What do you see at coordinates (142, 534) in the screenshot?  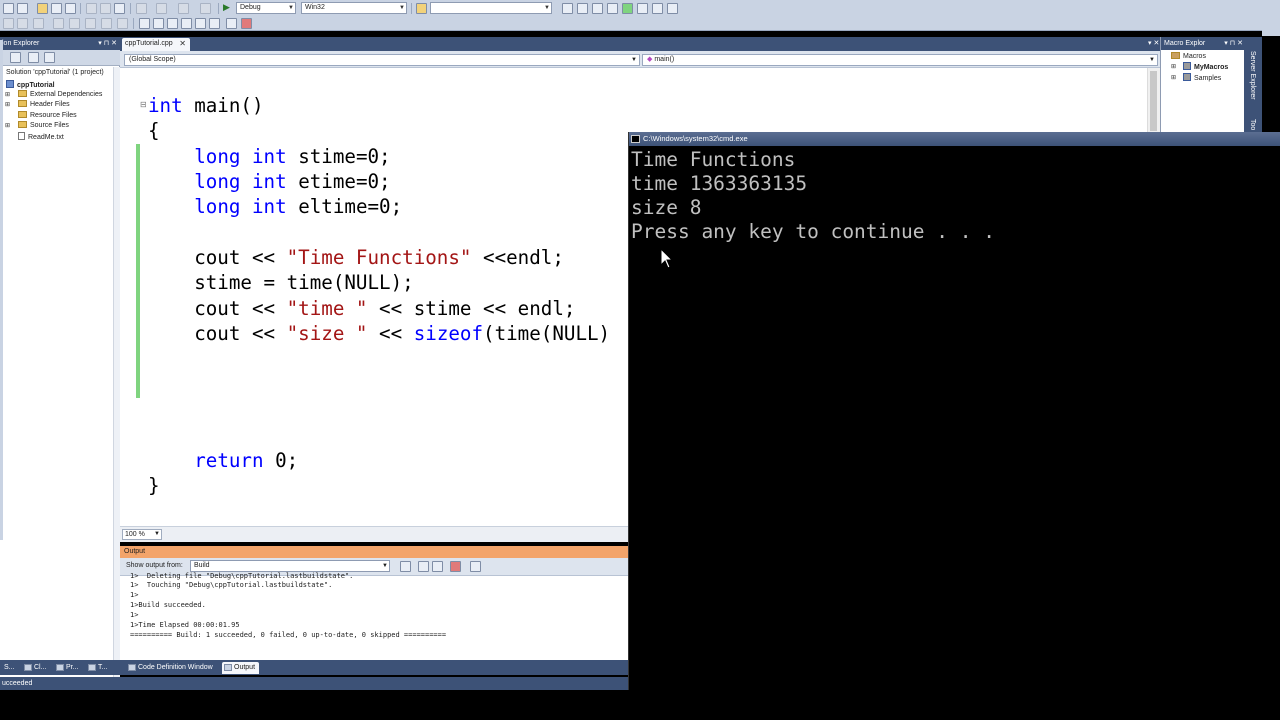 I see `zoom-combo: 100 % ▼` at bounding box center [142, 534].